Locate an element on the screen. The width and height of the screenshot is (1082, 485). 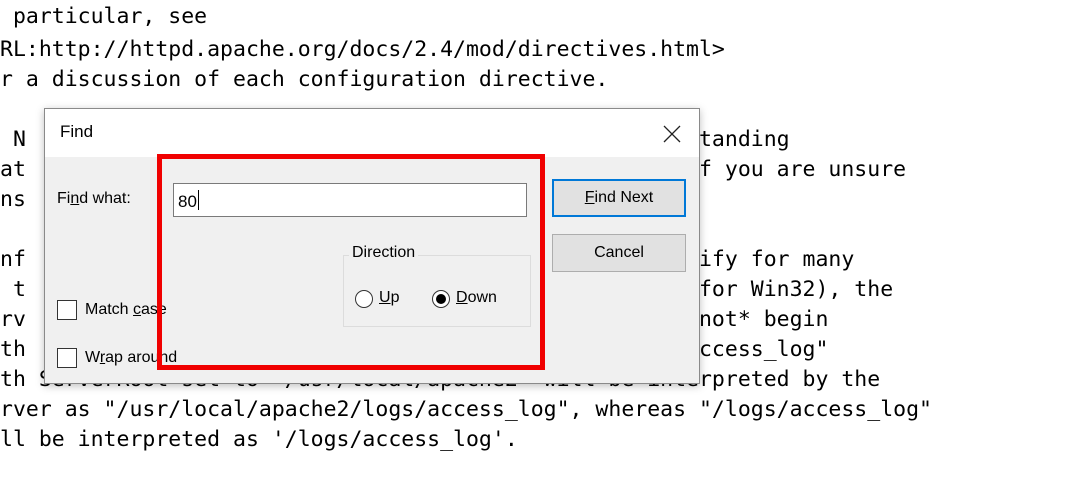
direction-down-radio is located at coordinates (441, 299).